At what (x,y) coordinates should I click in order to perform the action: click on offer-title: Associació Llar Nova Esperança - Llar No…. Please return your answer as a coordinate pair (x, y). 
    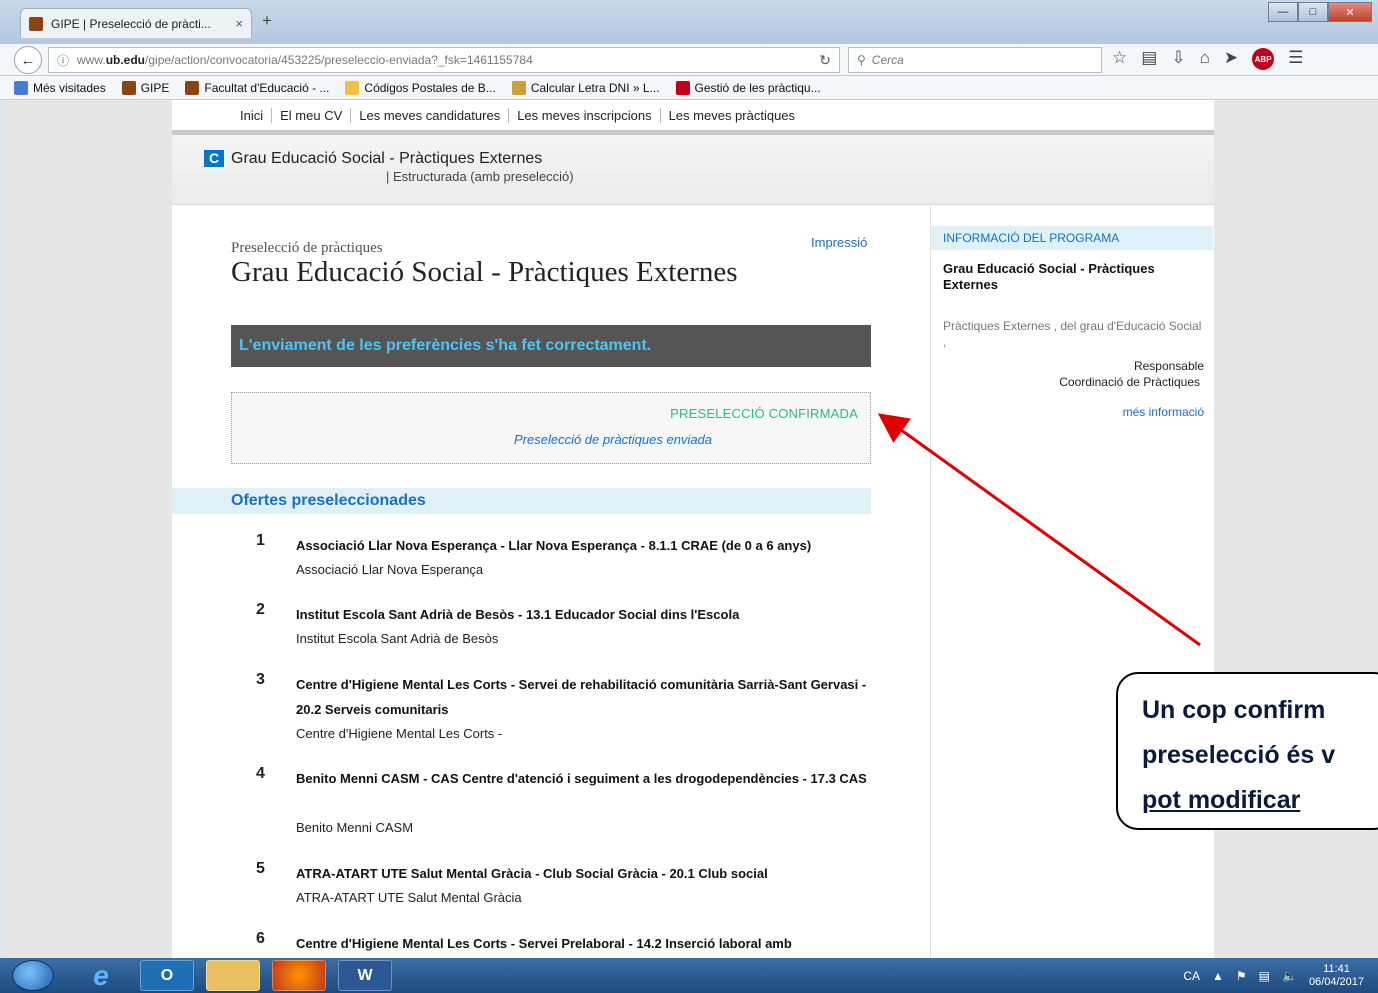
    Looking at the image, I should click on (586, 545).